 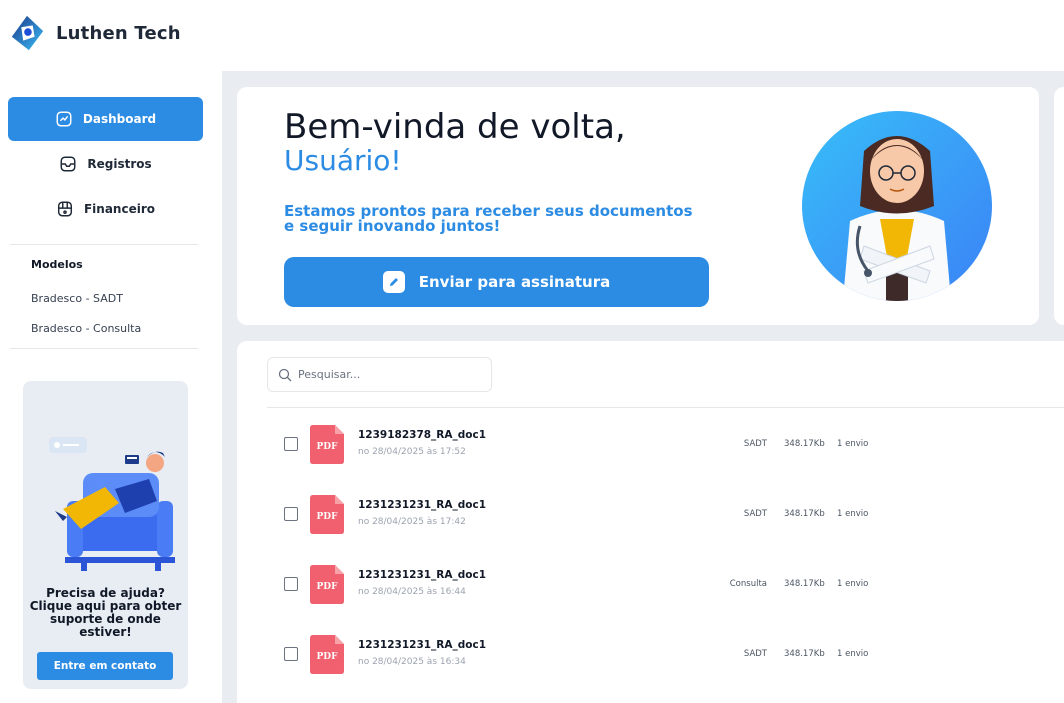 I want to click on pen-icon, so click(x=393, y=282).